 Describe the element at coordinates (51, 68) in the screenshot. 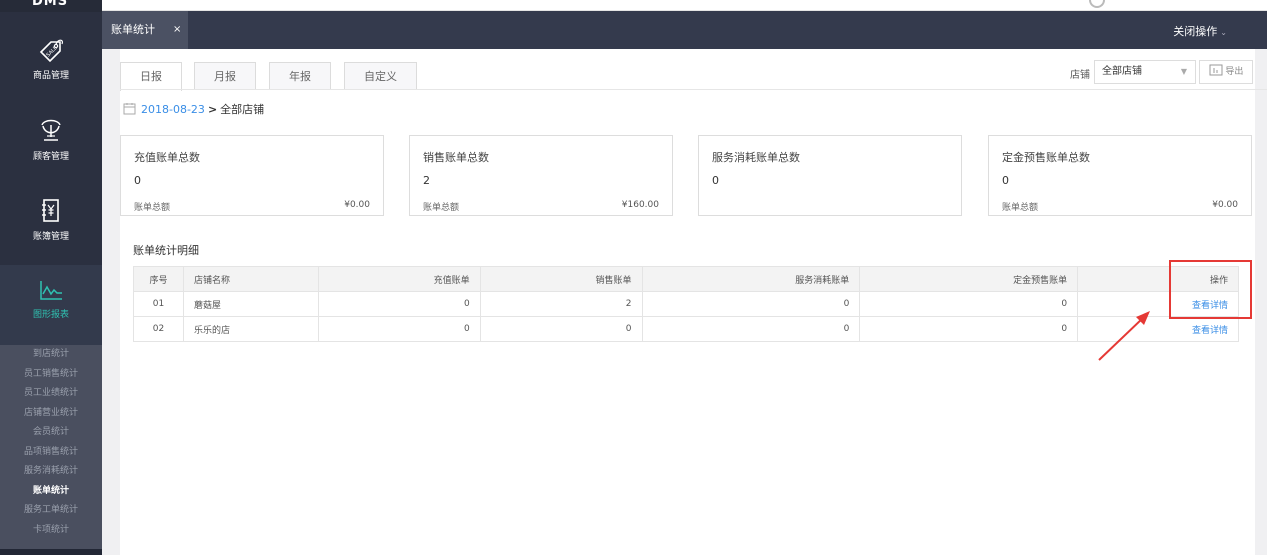

I see `nav-item-products: SALE 商品管理` at that location.